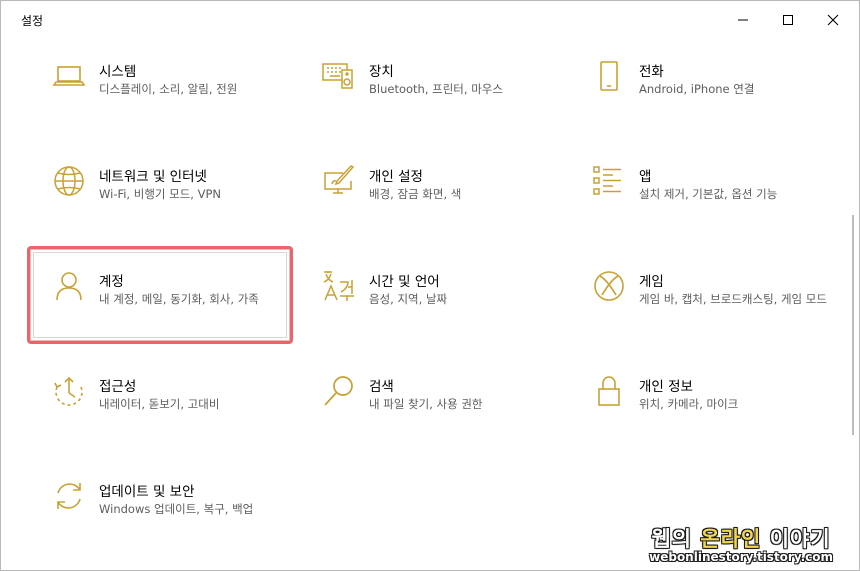  I want to click on maximize-icon, so click(788, 20).